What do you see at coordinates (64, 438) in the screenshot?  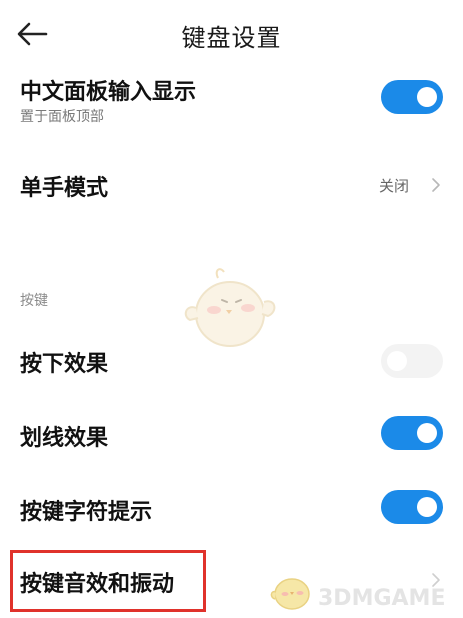 I see `setting-swipe-effect-title: 划线效果` at bounding box center [64, 438].